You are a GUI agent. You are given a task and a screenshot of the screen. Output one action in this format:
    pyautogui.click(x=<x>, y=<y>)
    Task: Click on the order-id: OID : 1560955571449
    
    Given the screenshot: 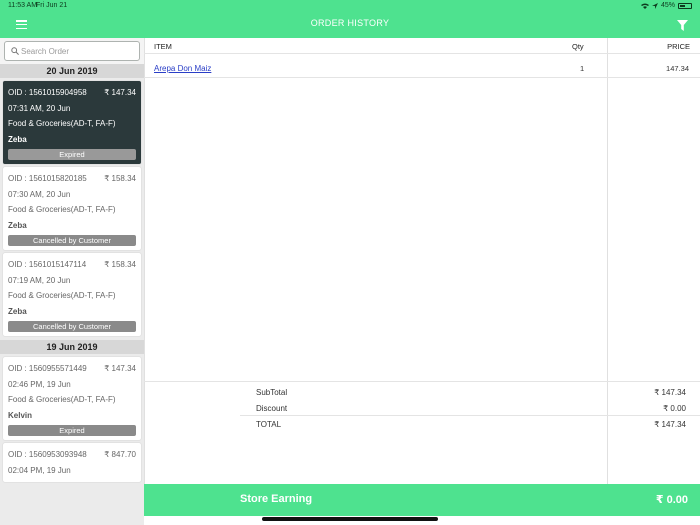 What is the action you would take?
    pyautogui.click(x=47, y=368)
    